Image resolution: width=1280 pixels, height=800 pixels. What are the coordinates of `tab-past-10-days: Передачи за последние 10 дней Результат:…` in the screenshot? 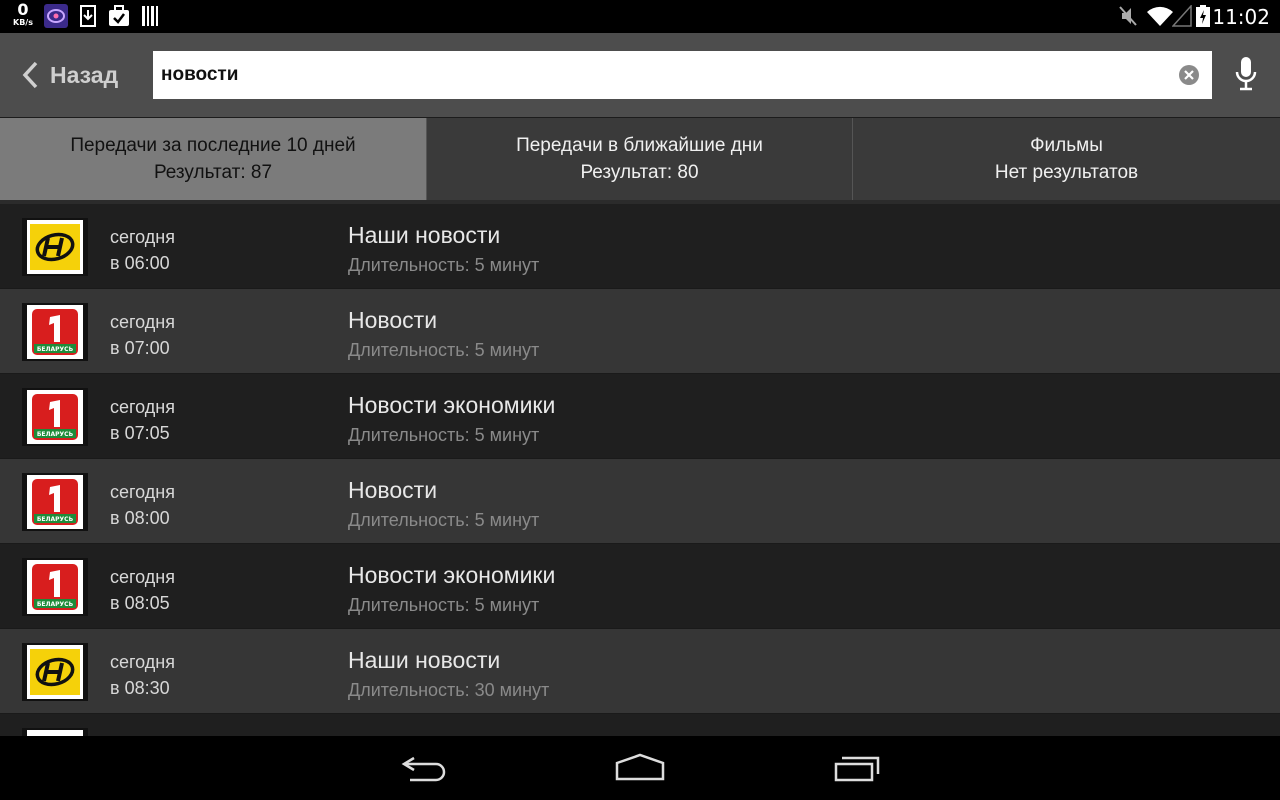 It's located at (213, 159).